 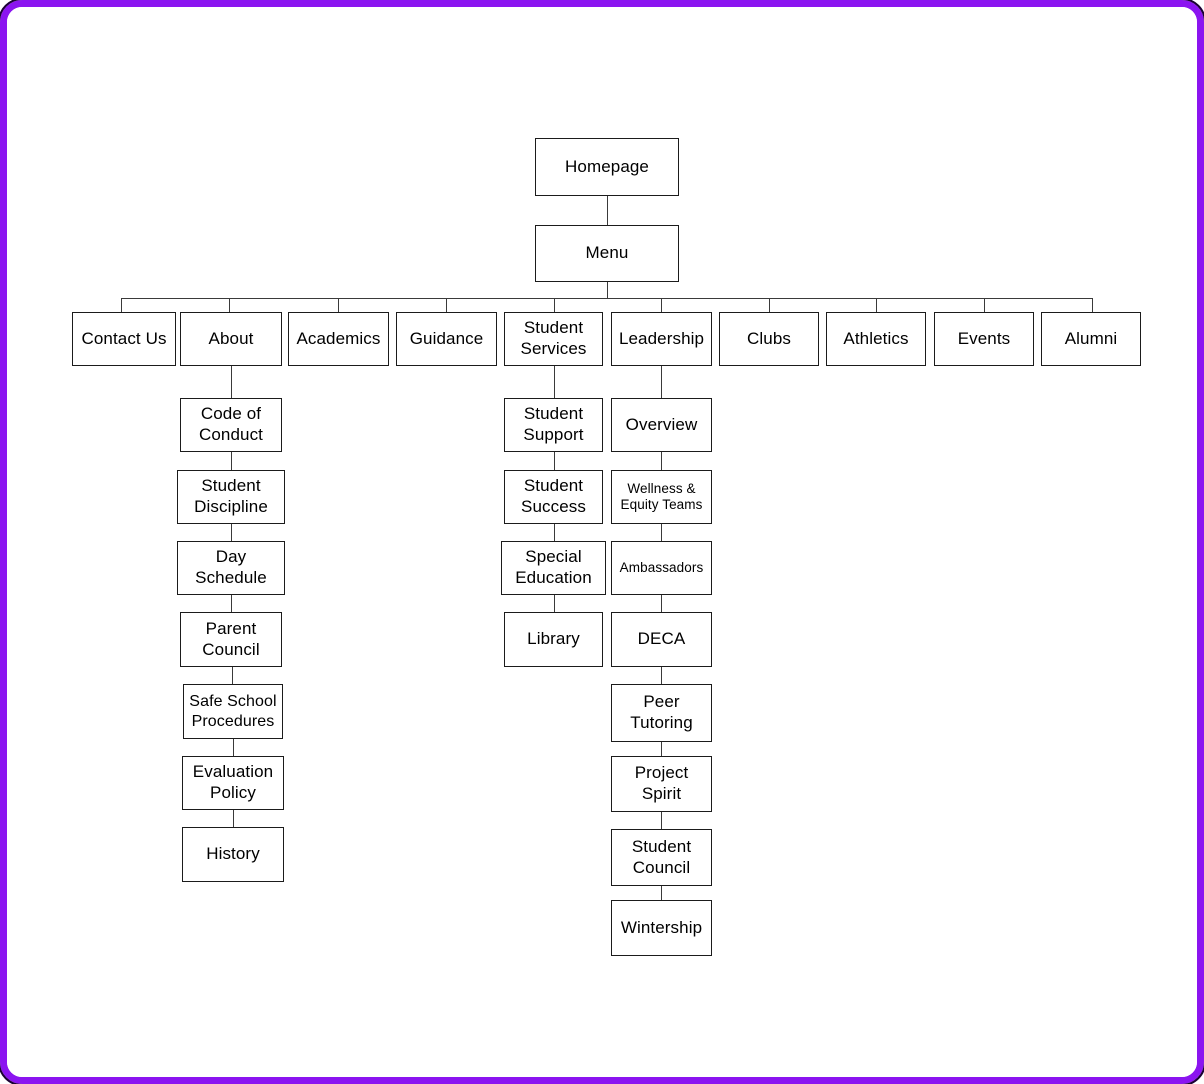 I want to click on connector-code-of-conduct-student-discipline, so click(x=231, y=461).